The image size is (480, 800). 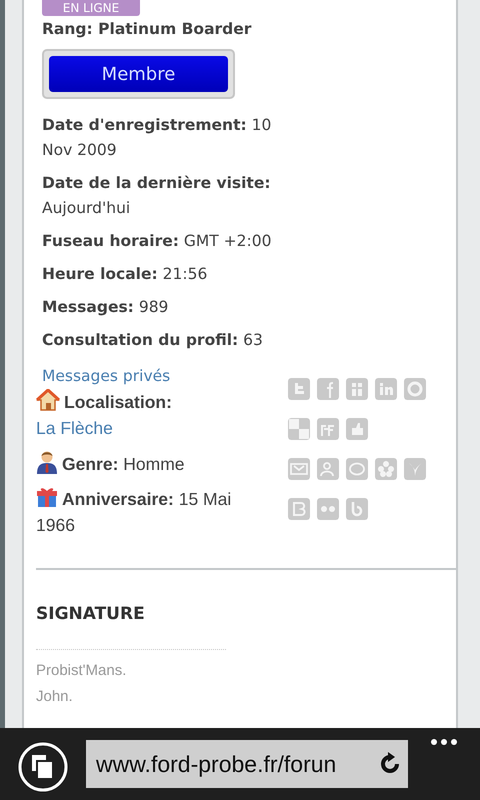 I want to click on tabs-icon, so click(x=43, y=767).